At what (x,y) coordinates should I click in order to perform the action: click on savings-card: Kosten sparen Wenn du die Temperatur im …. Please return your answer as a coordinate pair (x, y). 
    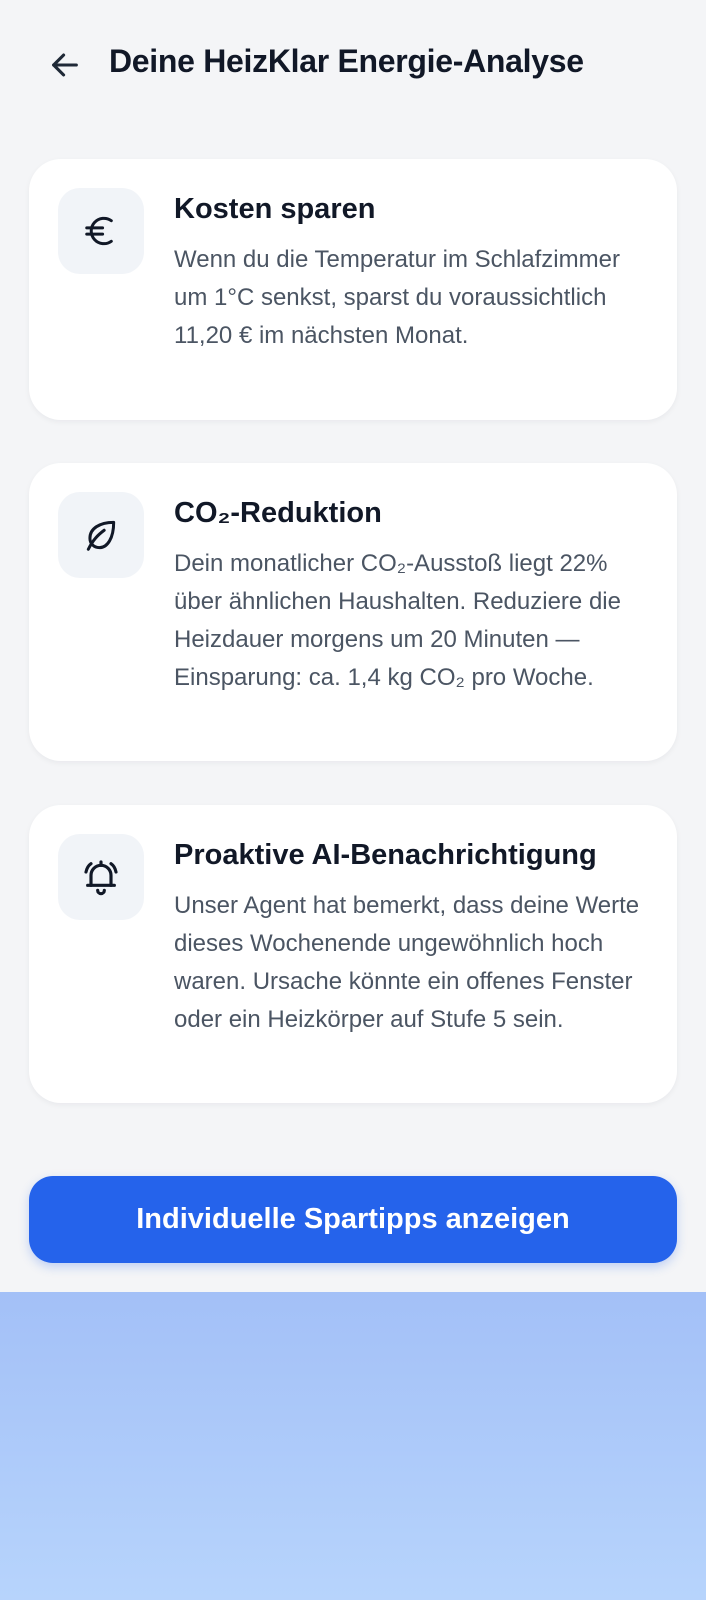
    Looking at the image, I should click on (353, 289).